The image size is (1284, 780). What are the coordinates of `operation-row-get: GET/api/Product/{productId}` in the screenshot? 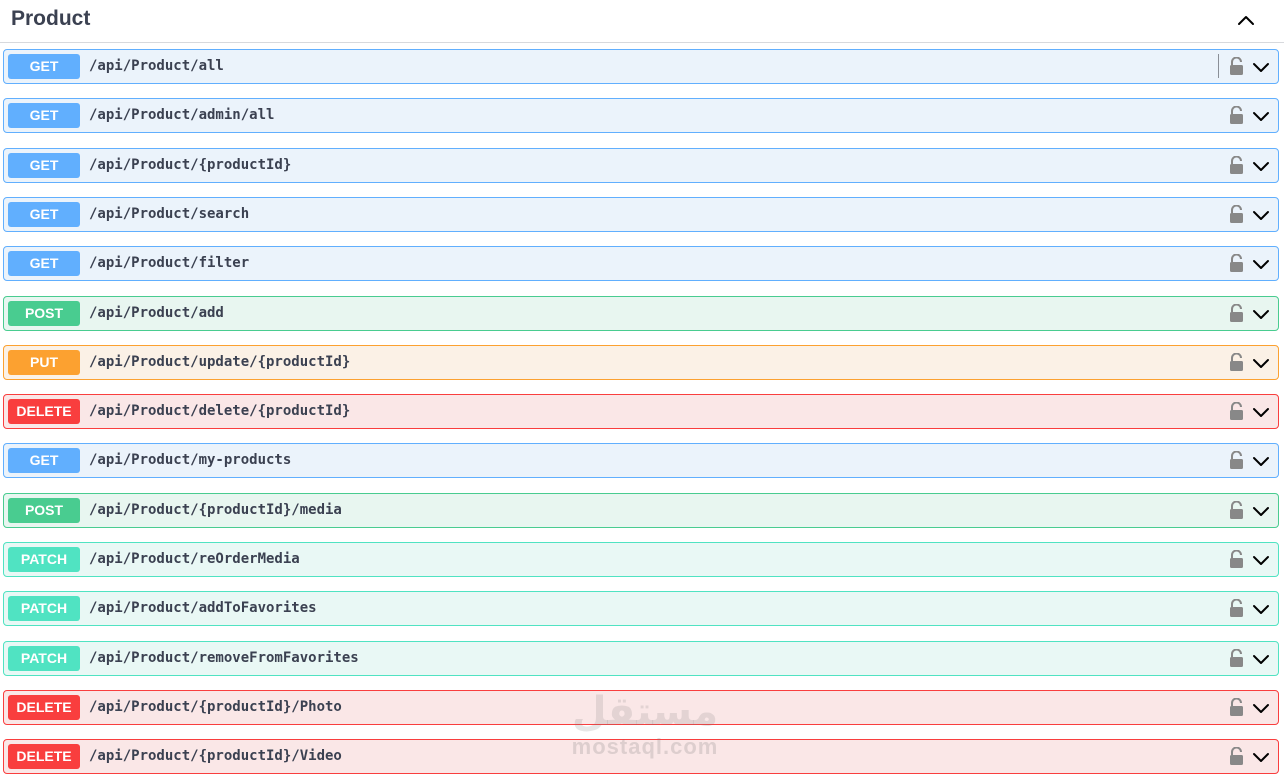 It's located at (641, 165).